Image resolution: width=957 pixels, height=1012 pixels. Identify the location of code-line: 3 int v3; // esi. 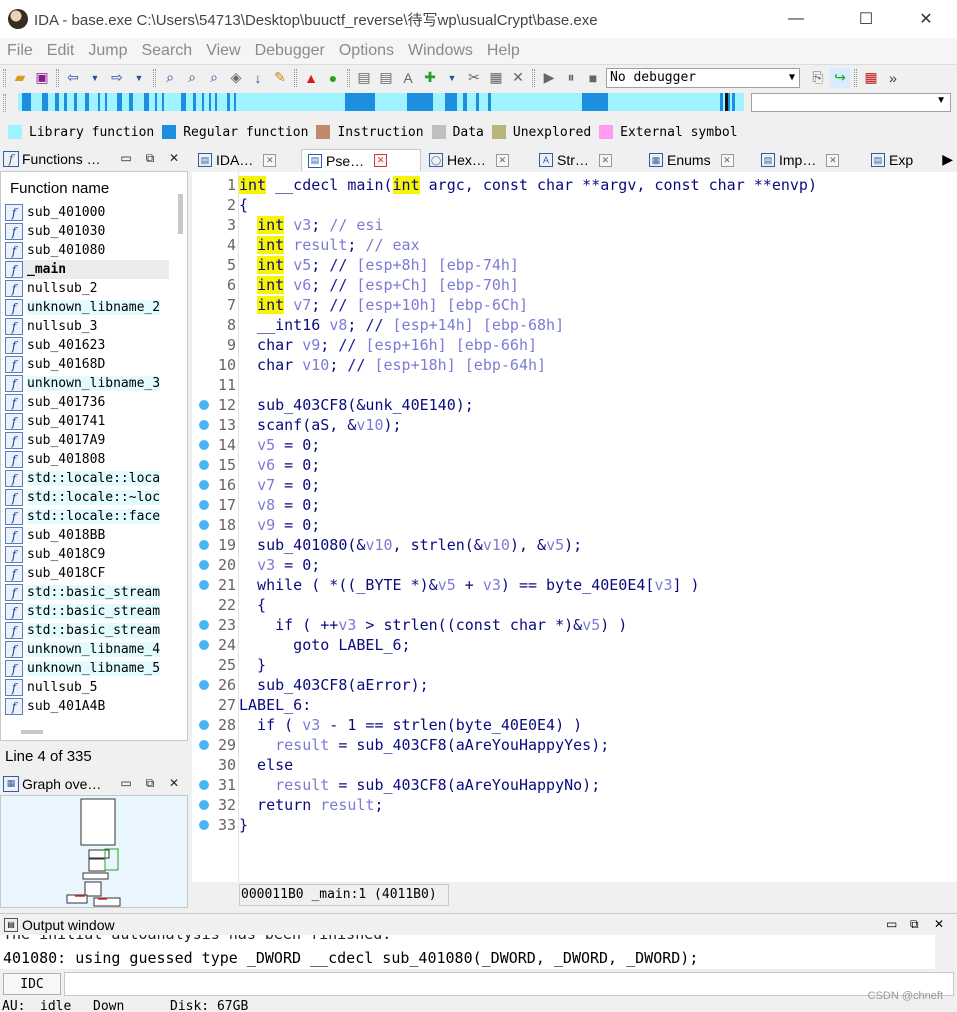
(574, 225).